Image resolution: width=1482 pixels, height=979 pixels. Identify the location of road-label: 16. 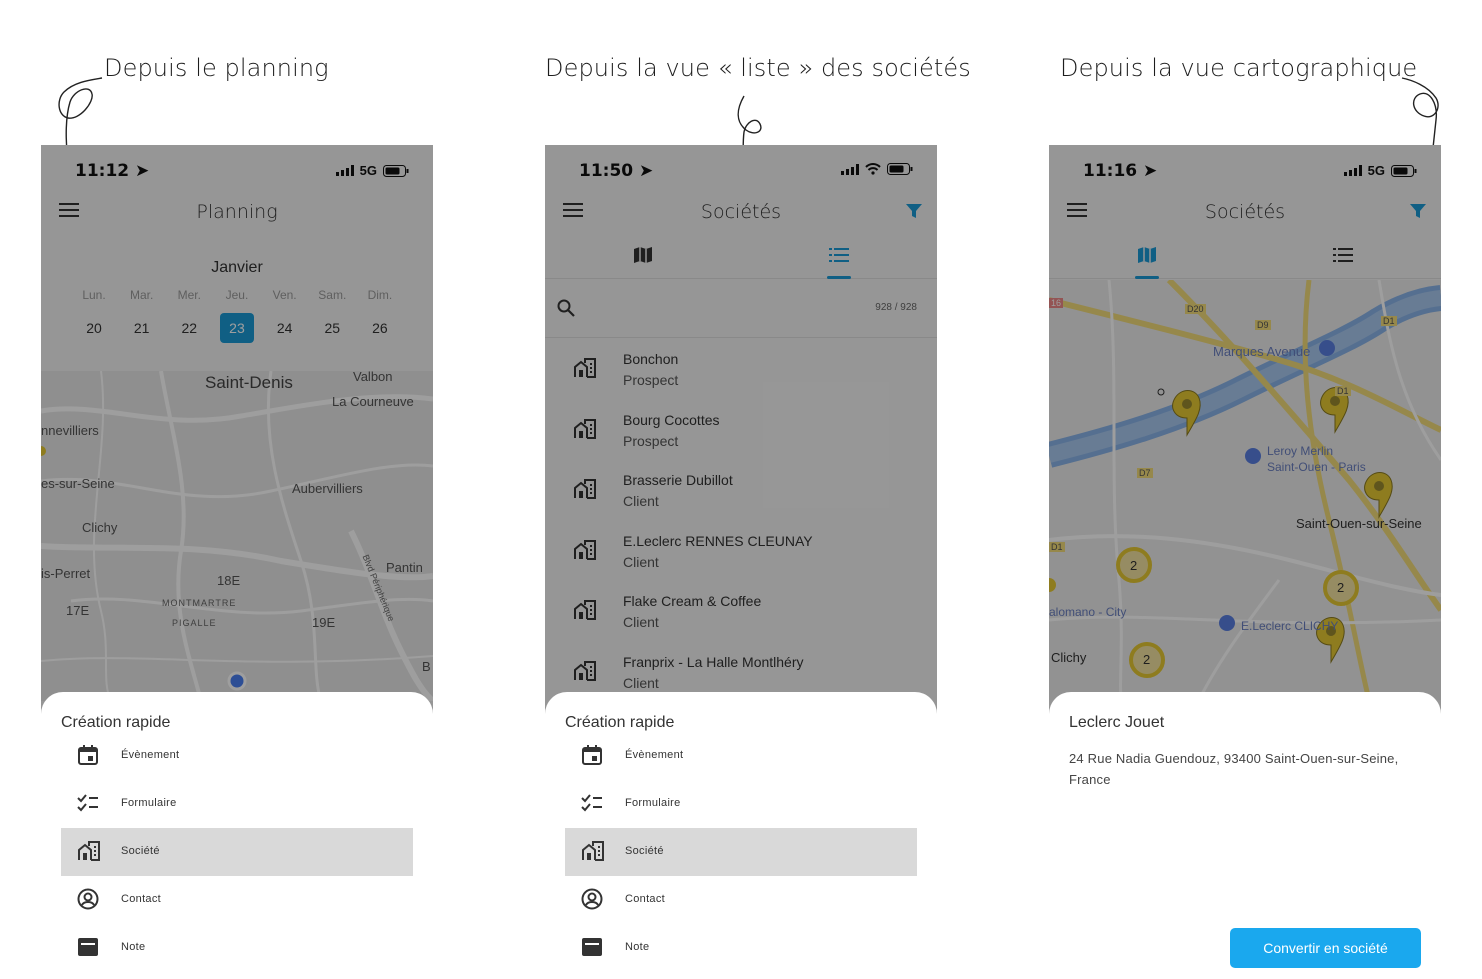
(1056, 303).